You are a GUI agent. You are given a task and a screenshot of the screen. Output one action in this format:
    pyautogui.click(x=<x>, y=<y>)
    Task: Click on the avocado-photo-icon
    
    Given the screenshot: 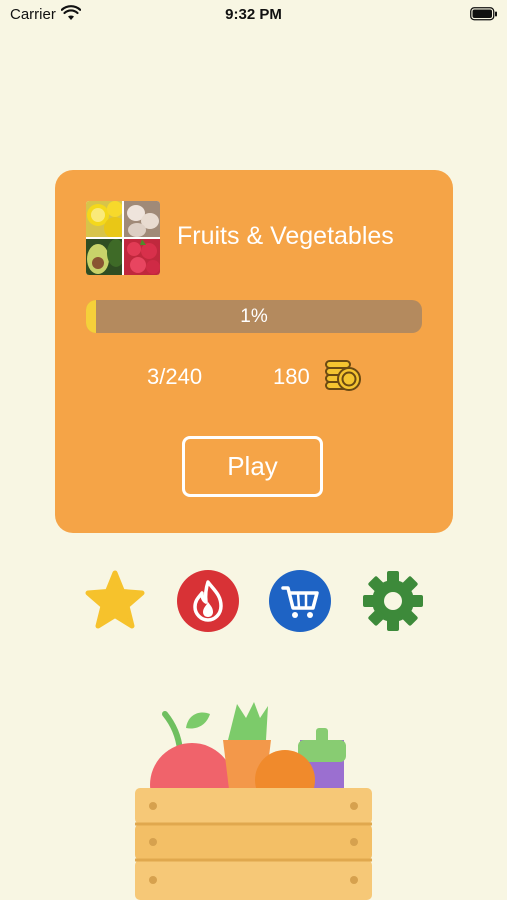 What is the action you would take?
    pyautogui.click(x=104, y=257)
    